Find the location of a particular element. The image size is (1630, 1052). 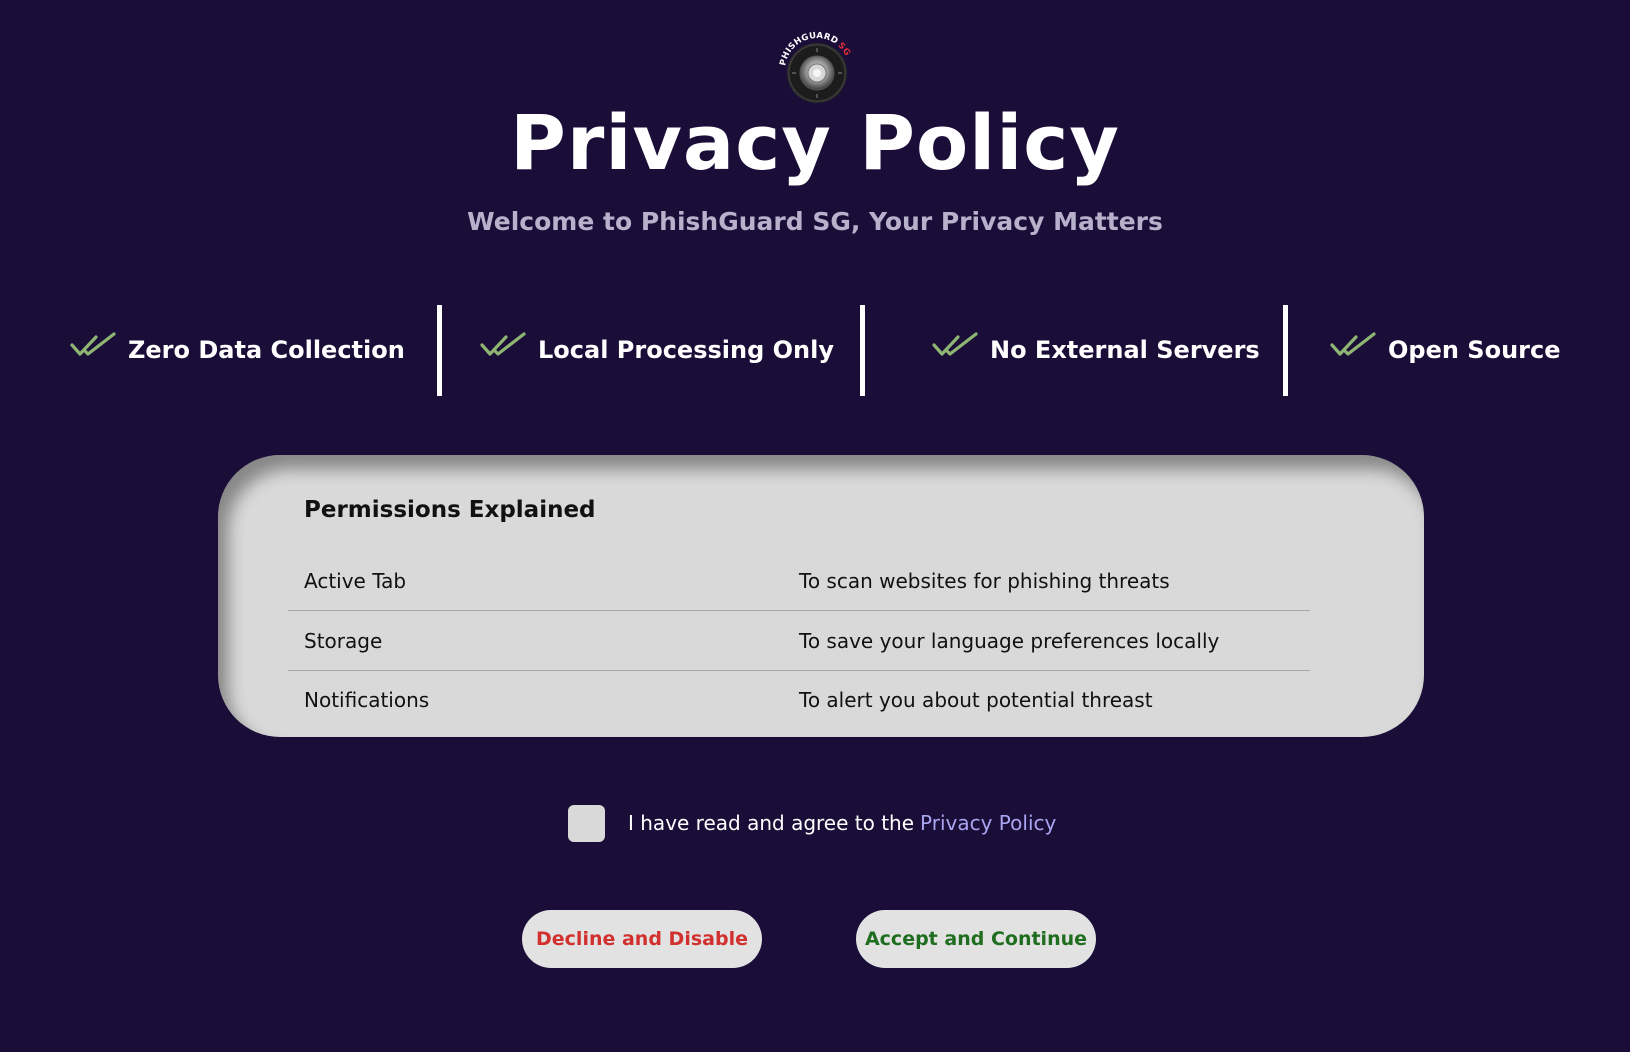

page-title: Privacy Policy is located at coordinates (815, 142).